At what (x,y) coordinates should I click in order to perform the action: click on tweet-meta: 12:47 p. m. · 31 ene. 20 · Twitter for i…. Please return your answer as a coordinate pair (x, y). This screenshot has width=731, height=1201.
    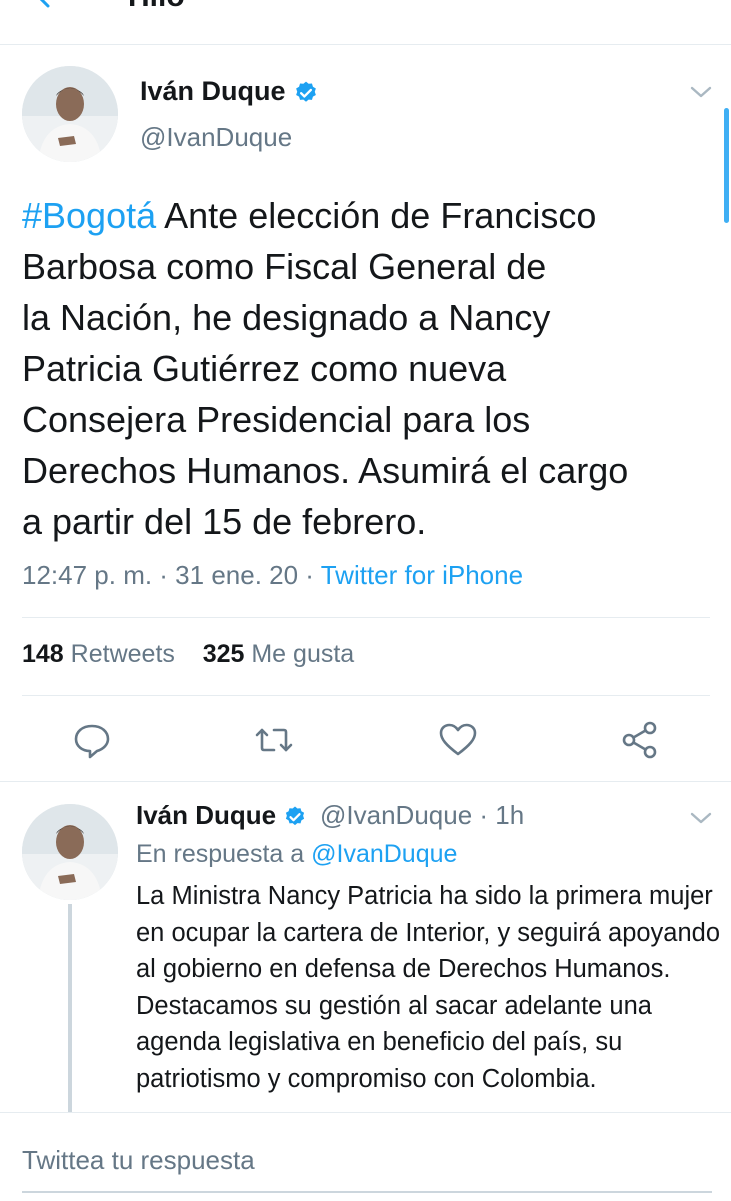
    Looking at the image, I should click on (272, 575).